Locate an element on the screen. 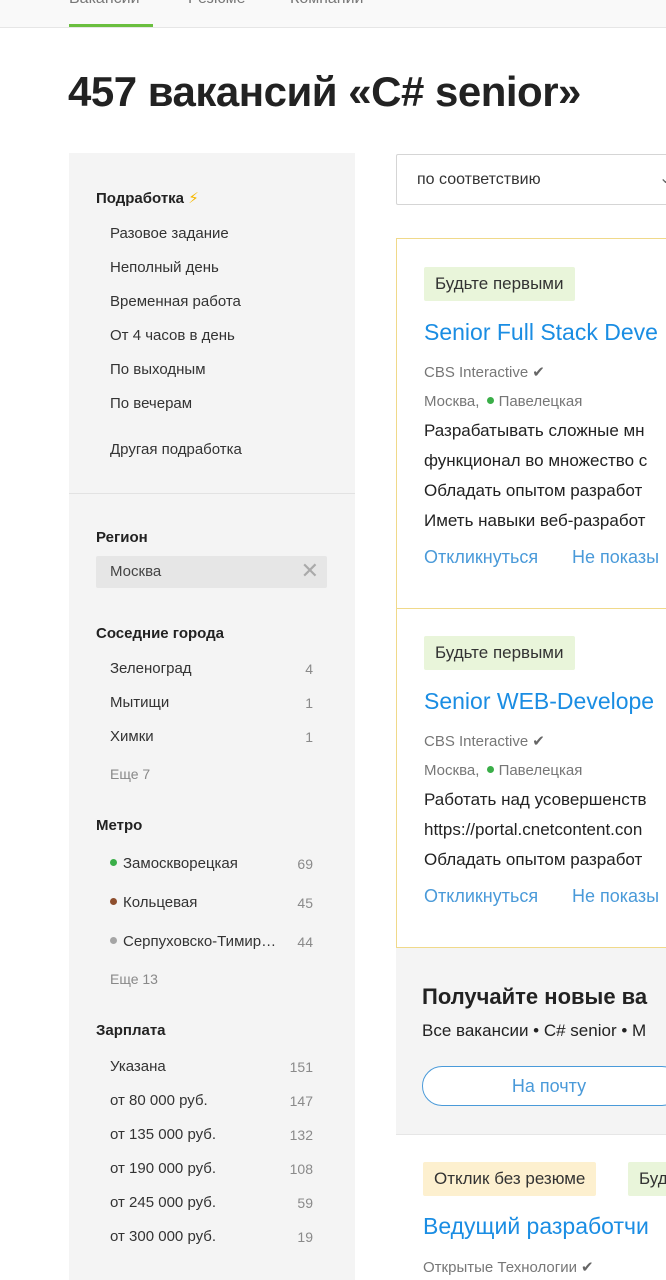 The image size is (666, 1280). snippet-line: Разрабатывать сложные мн is located at coordinates (534, 430).